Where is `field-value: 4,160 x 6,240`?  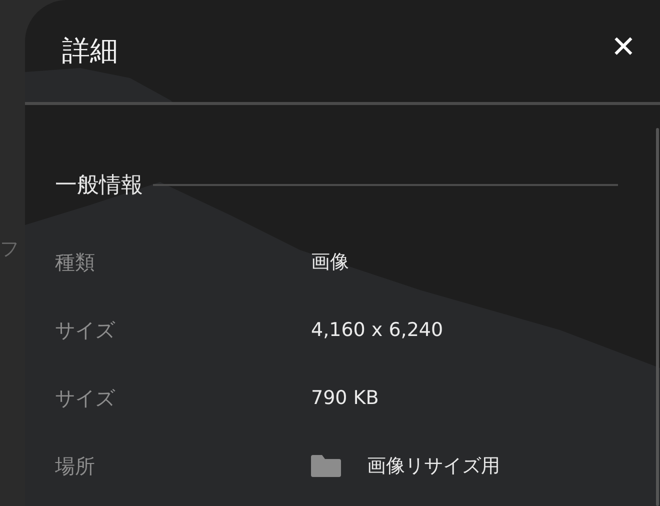 field-value: 4,160 x 6,240 is located at coordinates (377, 330).